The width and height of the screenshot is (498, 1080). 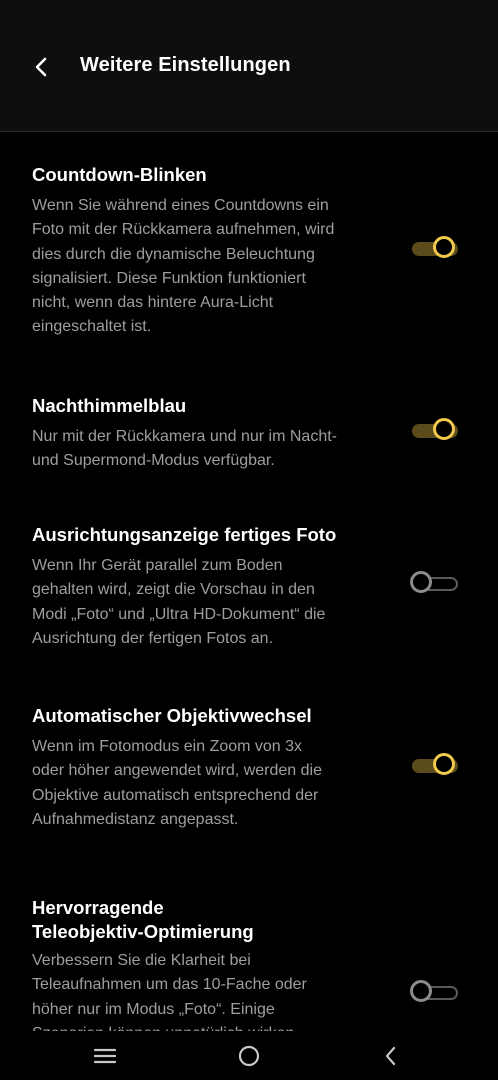 I want to click on app-header: Weitere Einstellungen, so click(x=249, y=66).